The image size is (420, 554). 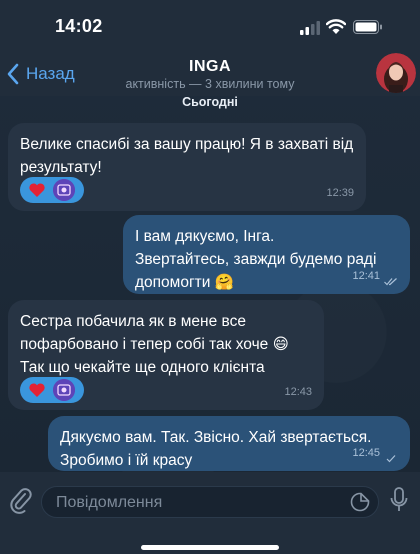 I want to click on battery-icon, so click(x=367, y=27).